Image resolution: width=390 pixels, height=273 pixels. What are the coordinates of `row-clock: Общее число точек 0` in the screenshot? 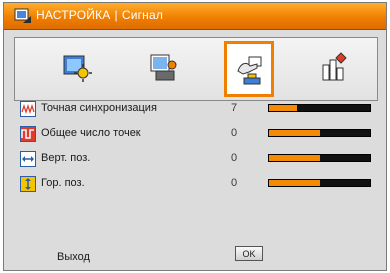 It's located at (200, 134).